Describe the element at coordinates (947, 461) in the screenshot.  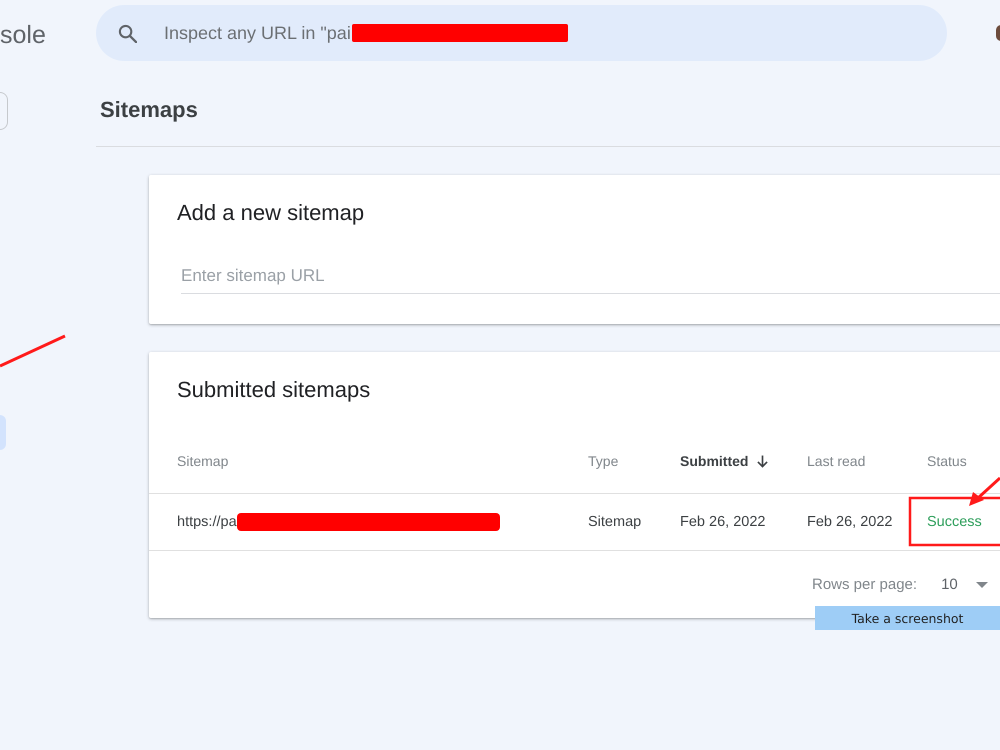
I see `column-header: Status` at that location.